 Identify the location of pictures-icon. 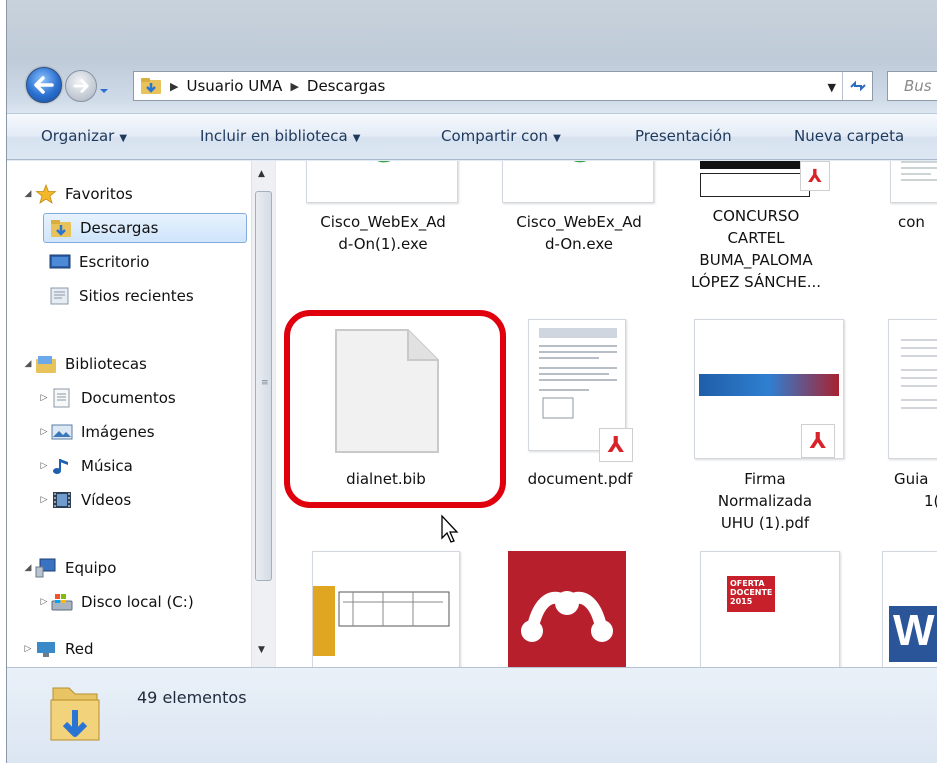
(62, 432).